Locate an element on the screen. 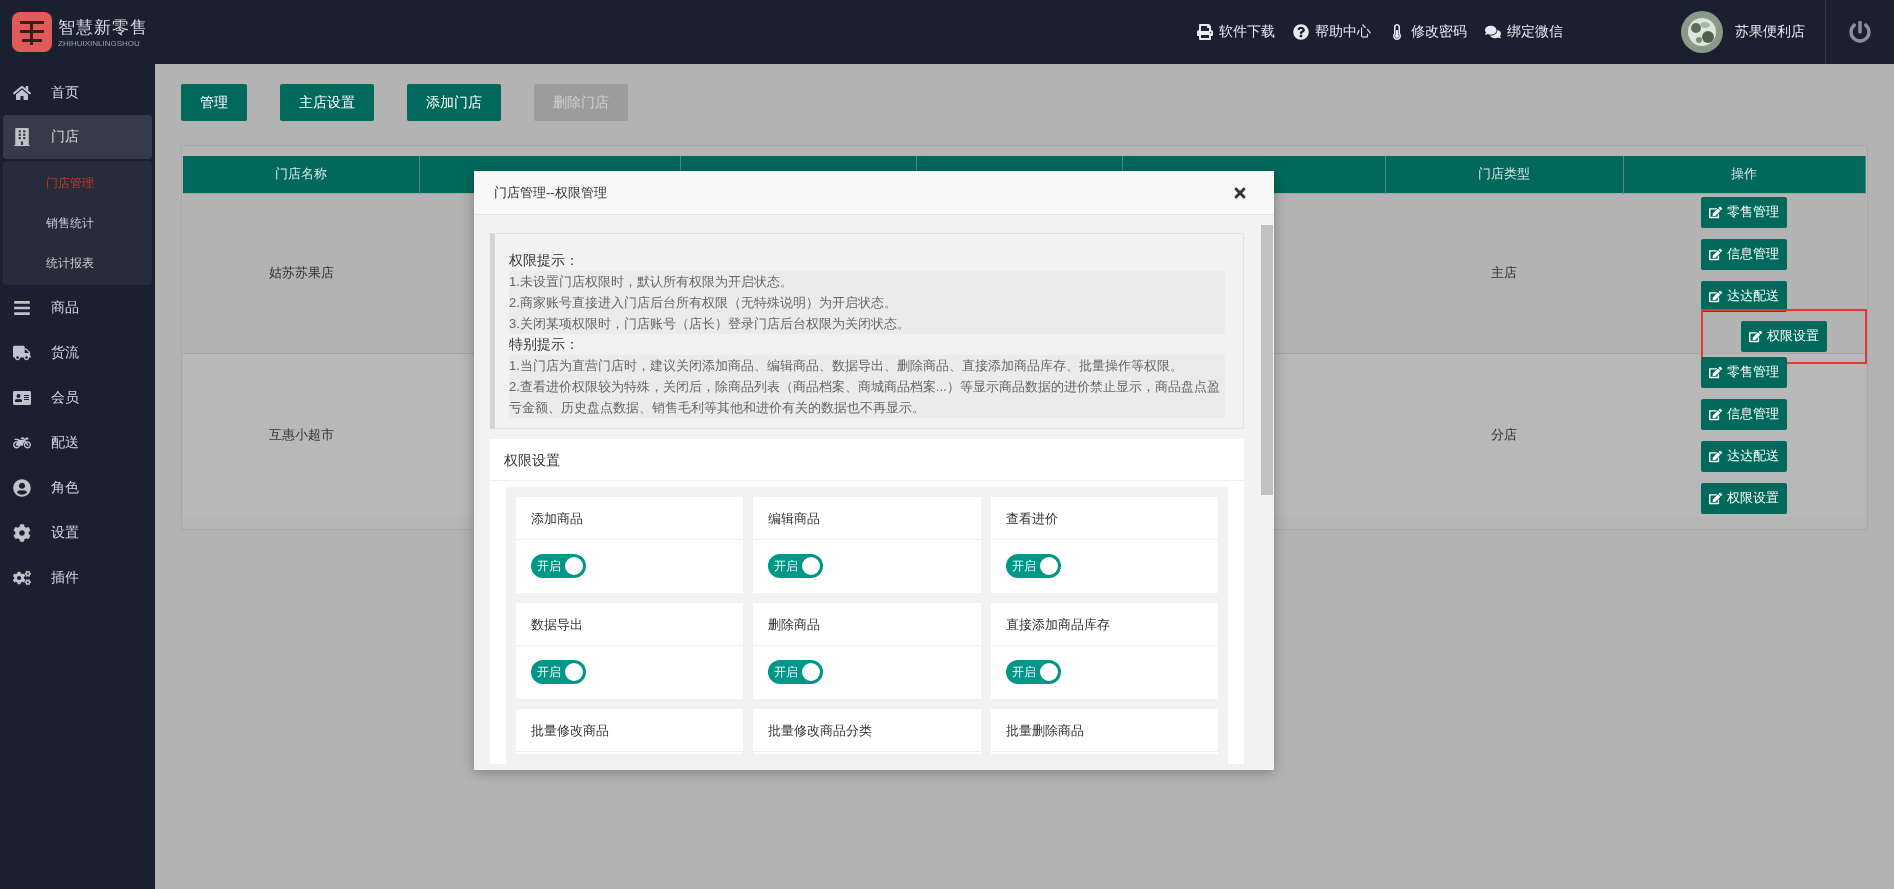  sidebar-item: 配送 is located at coordinates (77, 442).